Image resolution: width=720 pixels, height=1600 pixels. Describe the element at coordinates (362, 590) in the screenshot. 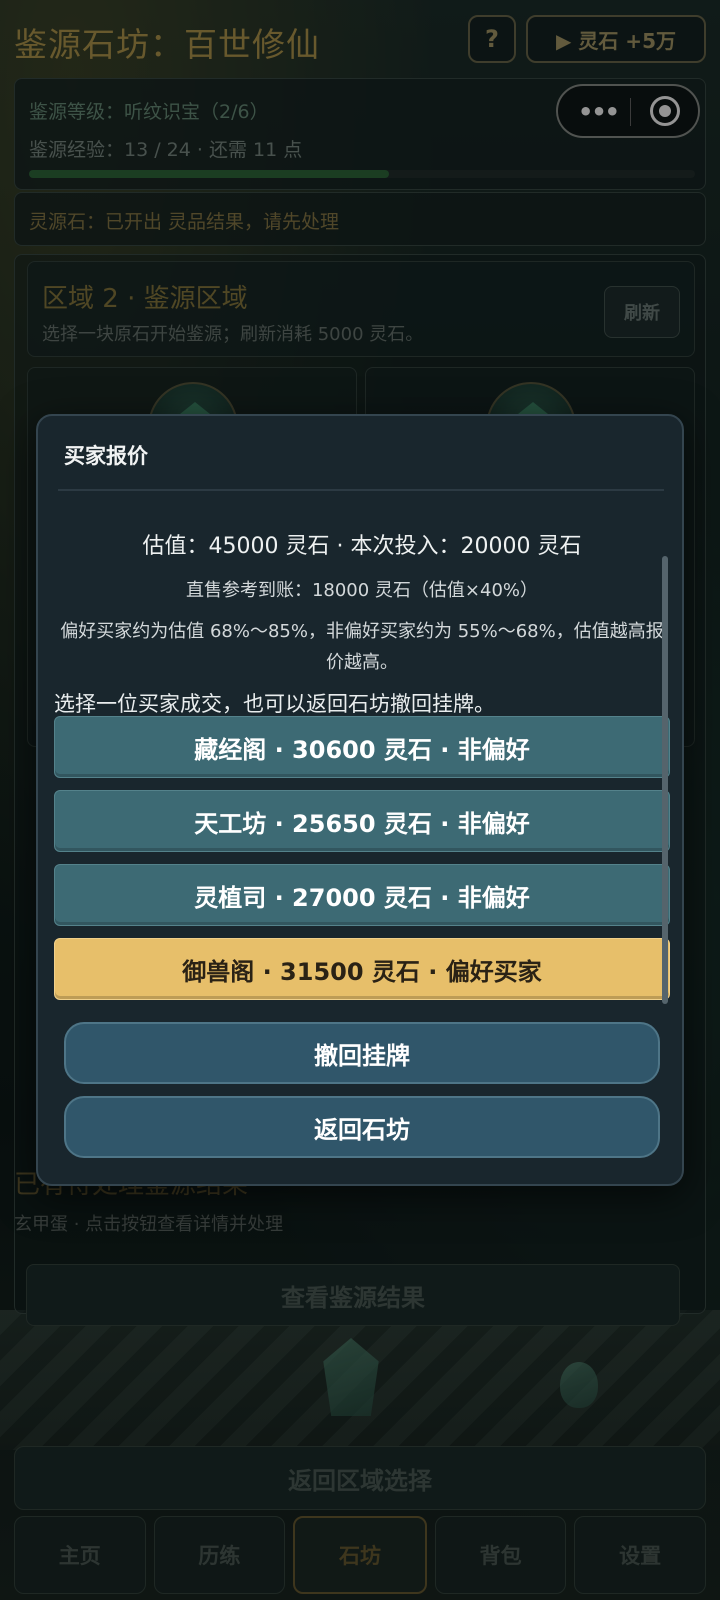

I see `direct-sale-line: 直售参考到账：18000 灵石（估值×40%）` at that location.